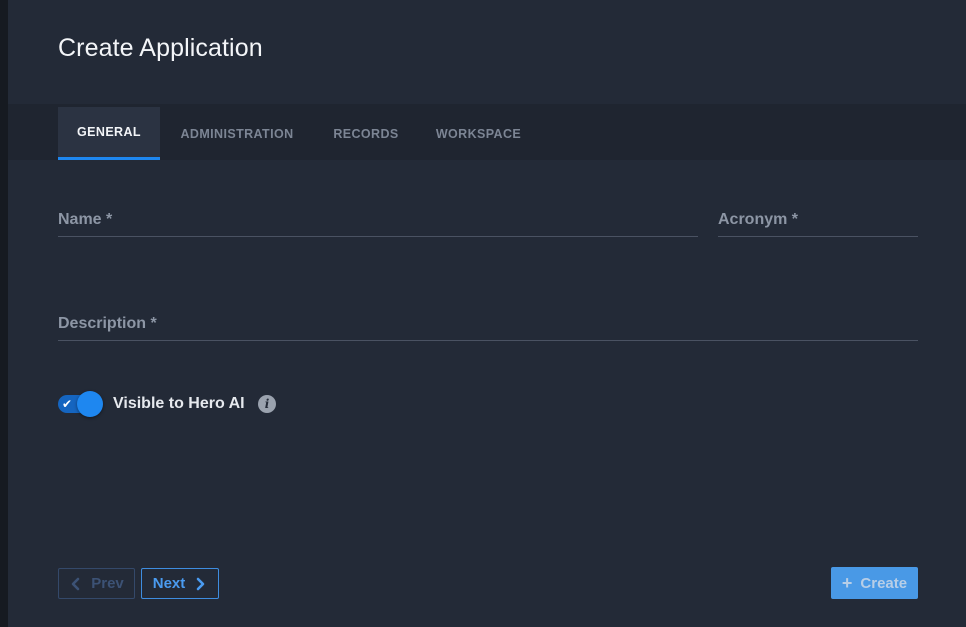 Image resolution: width=966 pixels, height=627 pixels. I want to click on plus-icon: +, so click(847, 583).